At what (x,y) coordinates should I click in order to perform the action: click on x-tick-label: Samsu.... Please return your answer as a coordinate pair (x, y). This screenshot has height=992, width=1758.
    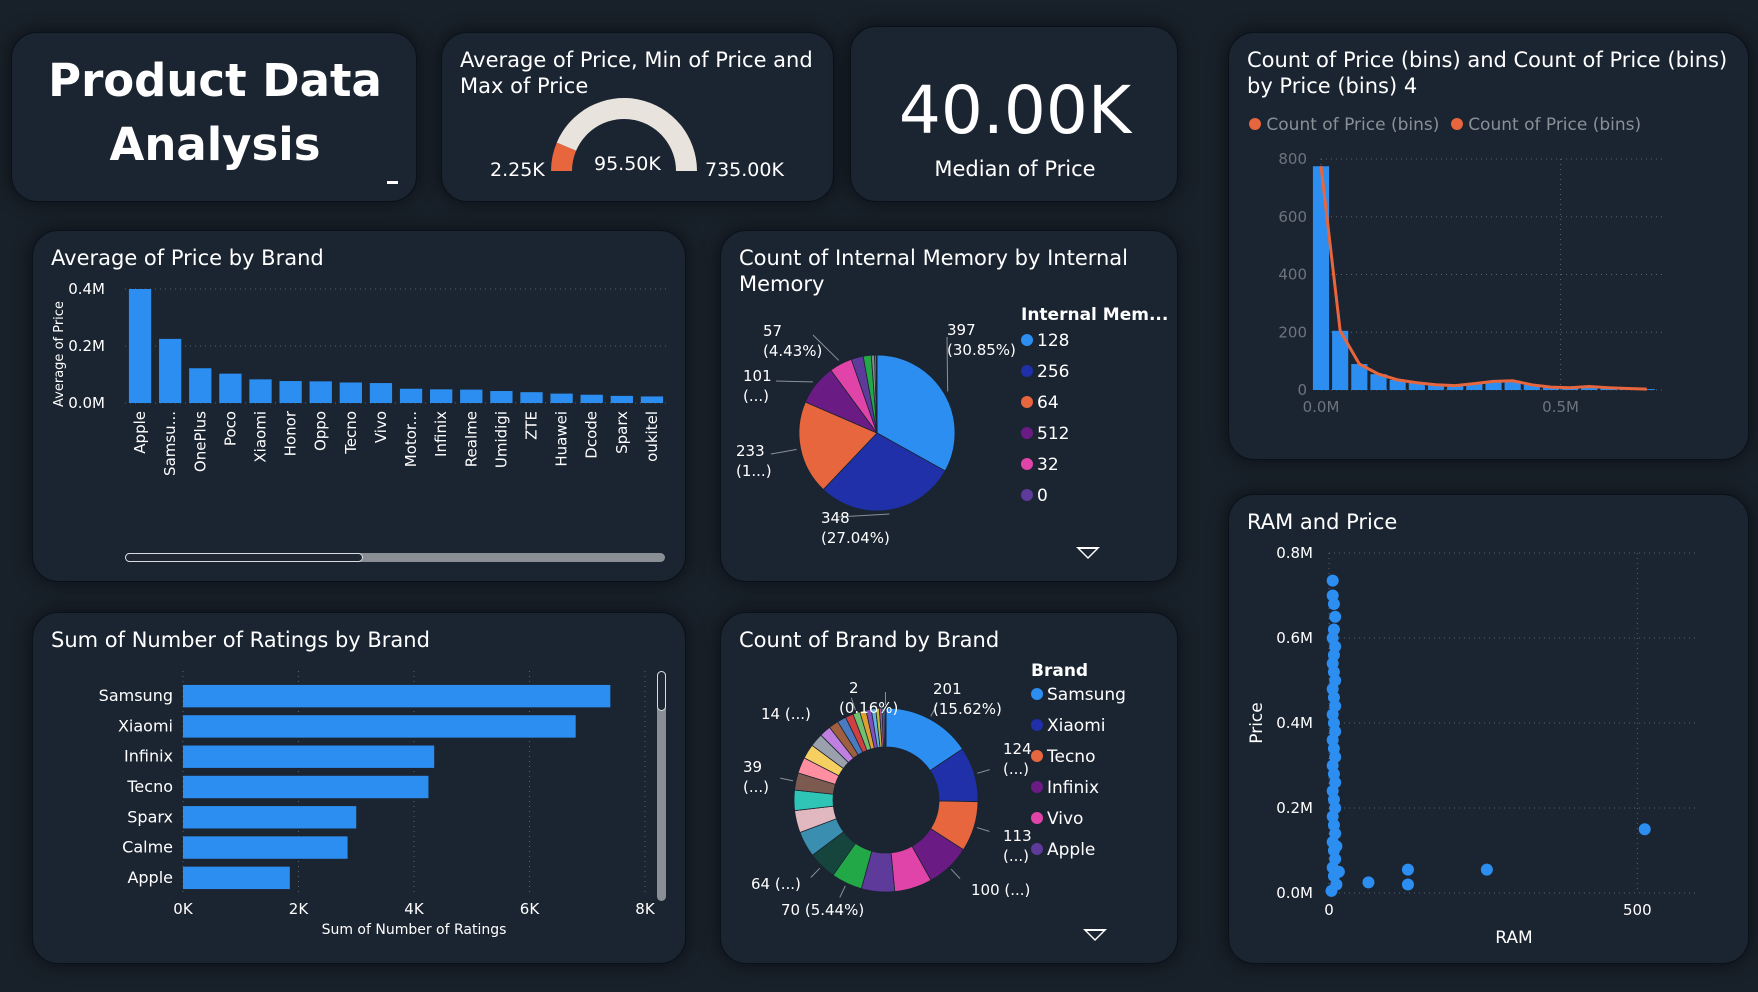
    Looking at the image, I should click on (170, 443).